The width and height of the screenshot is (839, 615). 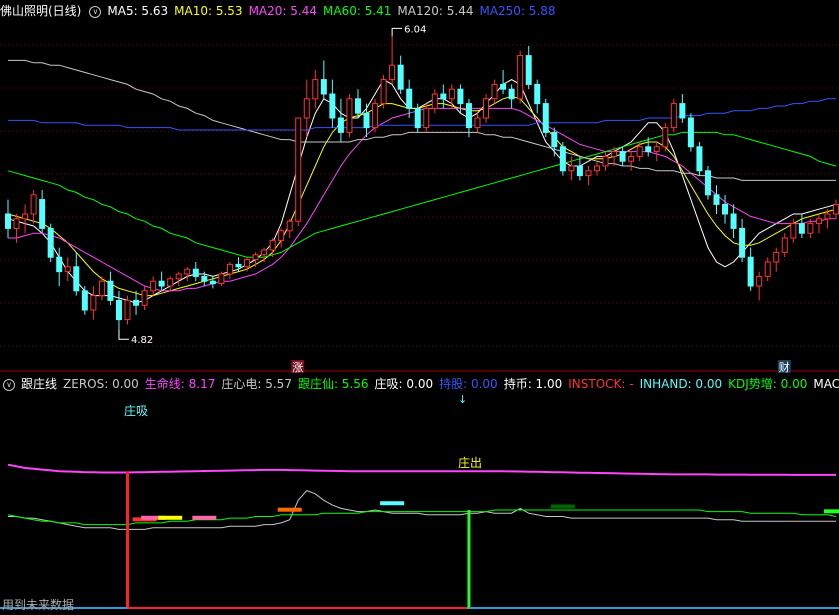 What do you see at coordinates (422, 517) in the screenshot?
I see `indicator-line` at bounding box center [422, 517].